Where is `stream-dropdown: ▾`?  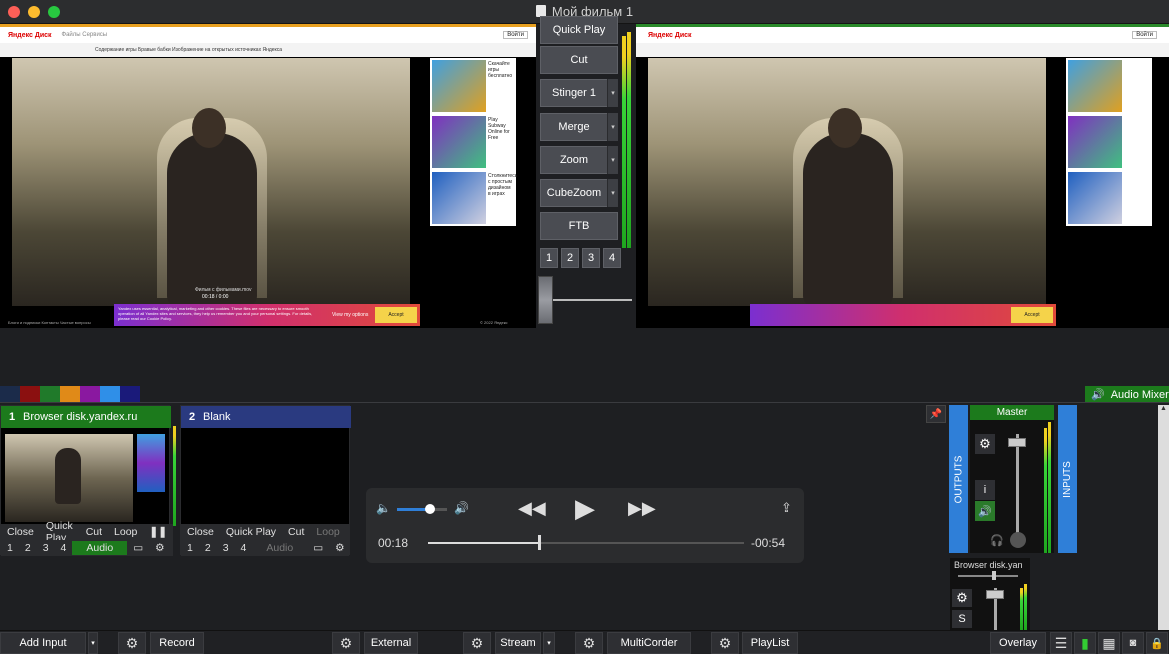
stream-dropdown: ▾ is located at coordinates (549, 643).